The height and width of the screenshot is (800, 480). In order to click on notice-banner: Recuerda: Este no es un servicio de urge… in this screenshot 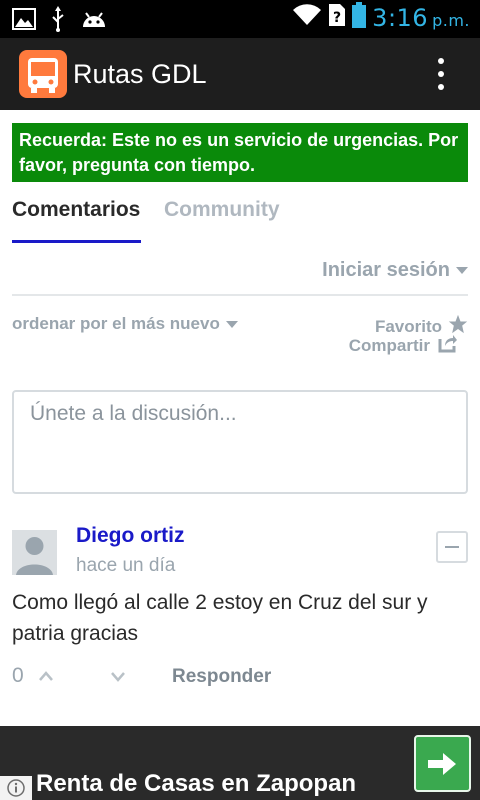, I will do `click(240, 152)`.